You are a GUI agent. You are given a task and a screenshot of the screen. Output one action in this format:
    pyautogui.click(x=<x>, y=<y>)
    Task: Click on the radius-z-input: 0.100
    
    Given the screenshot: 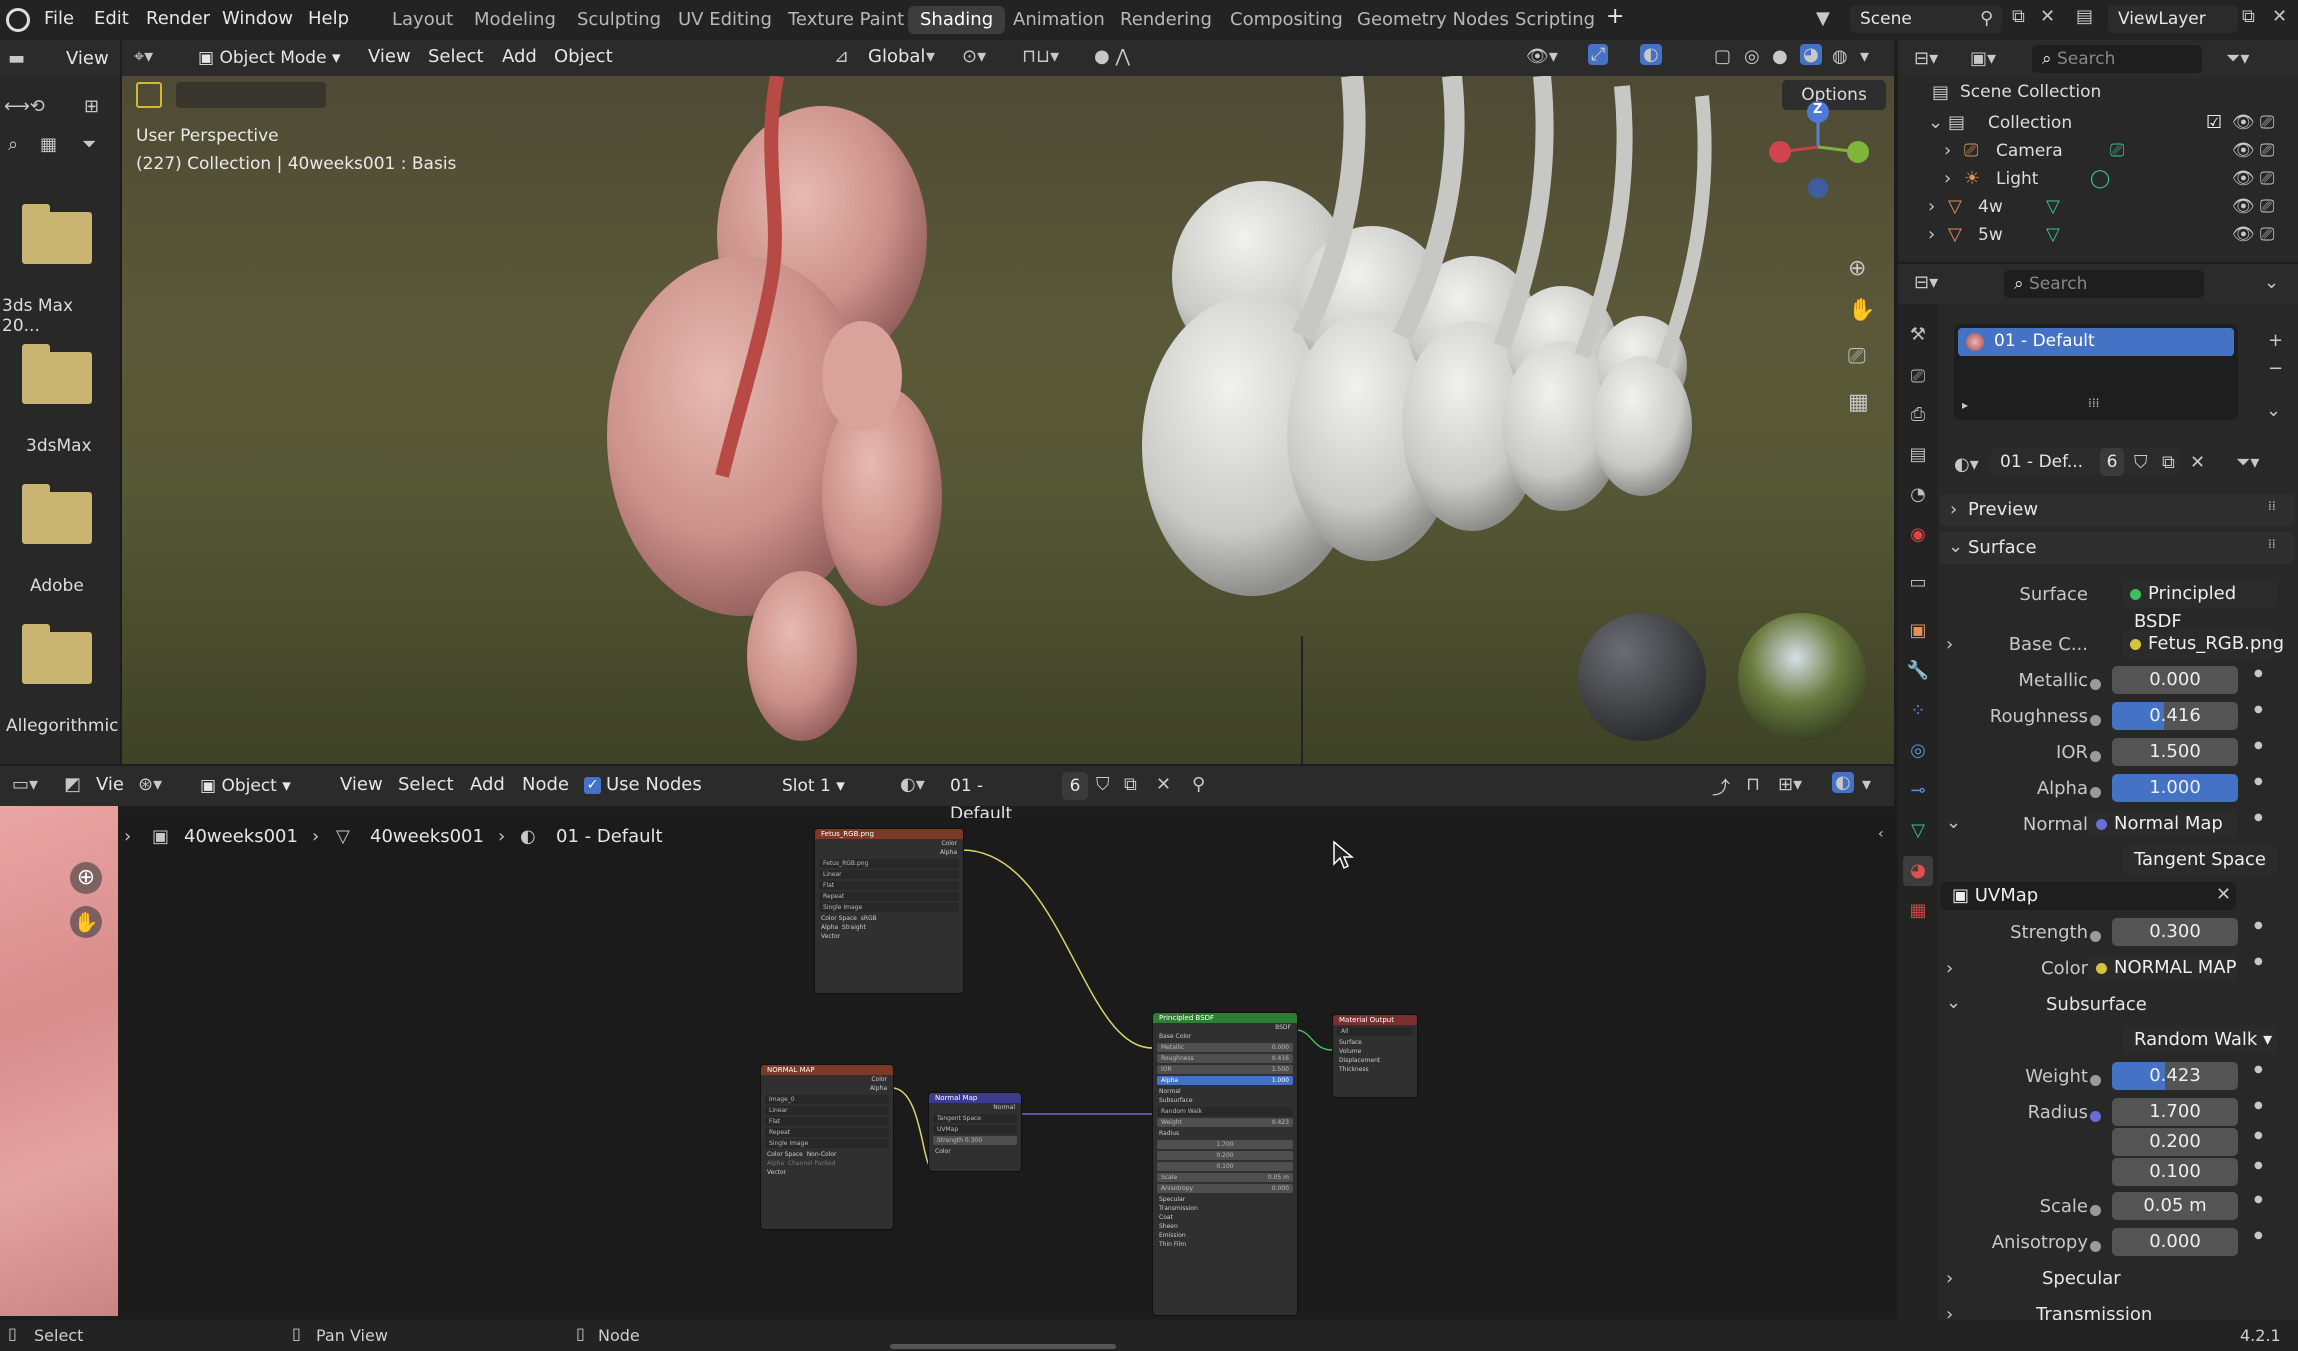 What is the action you would take?
    pyautogui.click(x=1225, y=1166)
    